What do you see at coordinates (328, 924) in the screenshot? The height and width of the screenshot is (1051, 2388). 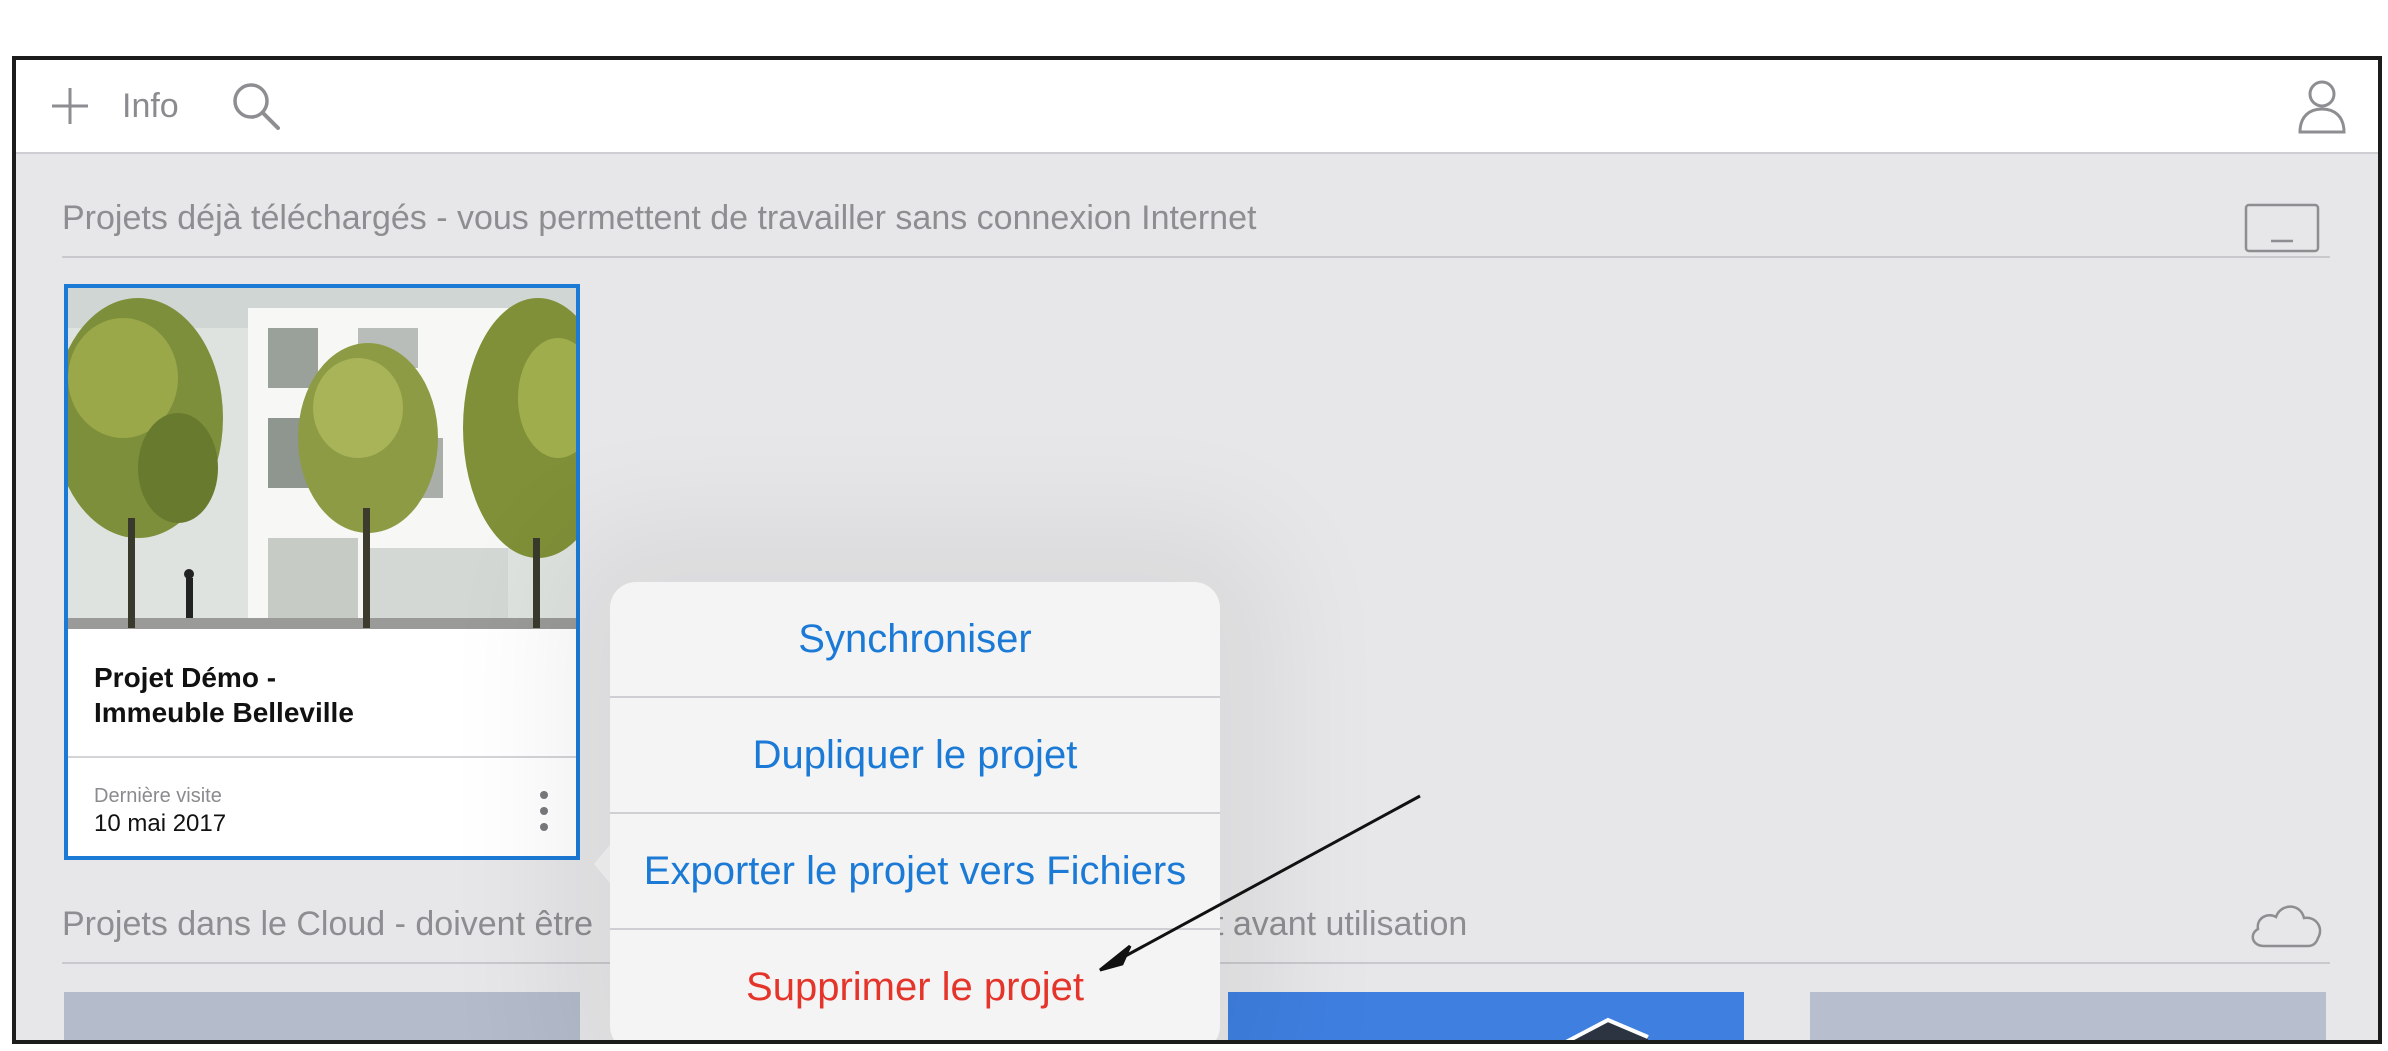 I see `cloud-section-title-left: Projets dans le Cloud - doivent être` at bounding box center [328, 924].